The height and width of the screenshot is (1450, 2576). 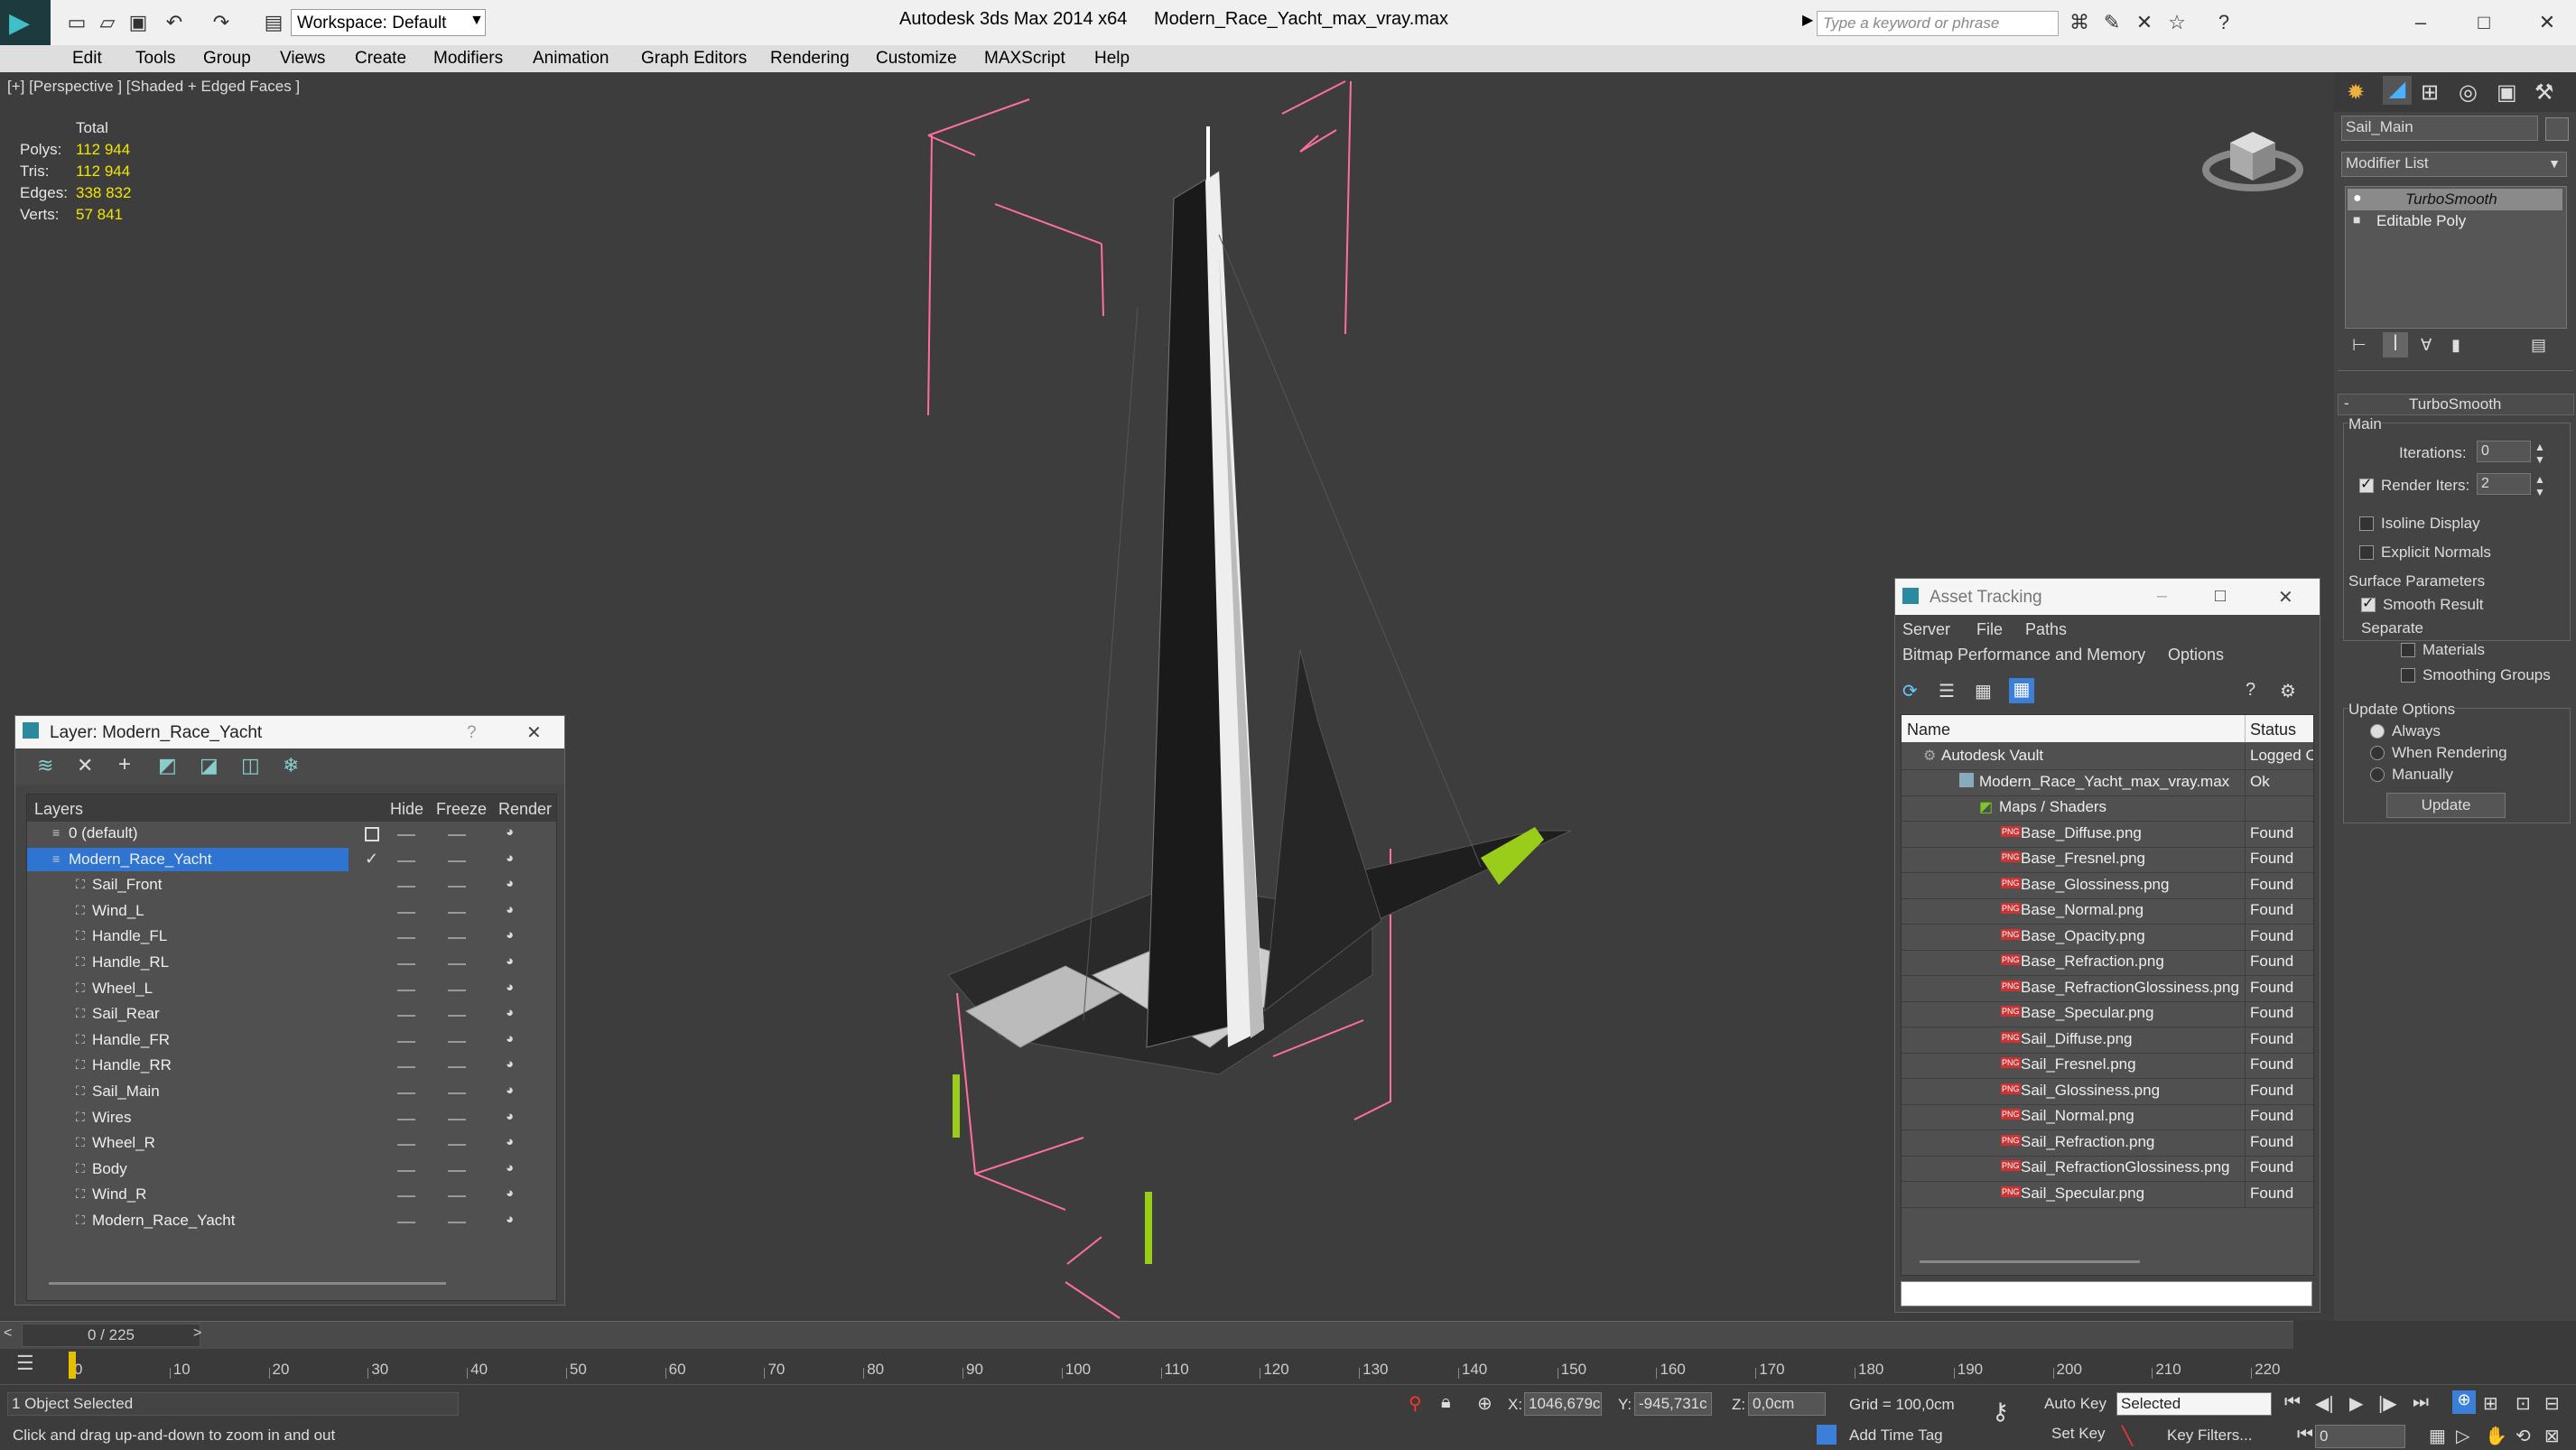 What do you see at coordinates (72, 1365) in the screenshot?
I see `current-frame-marker` at bounding box center [72, 1365].